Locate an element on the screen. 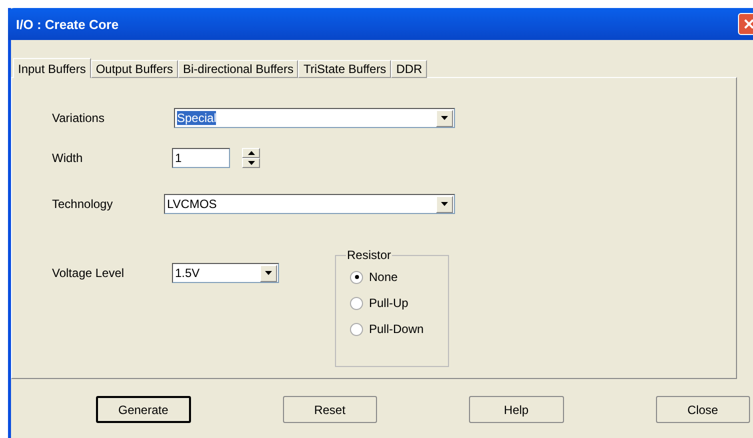  radio-option: Pull-Down is located at coordinates (399, 329).